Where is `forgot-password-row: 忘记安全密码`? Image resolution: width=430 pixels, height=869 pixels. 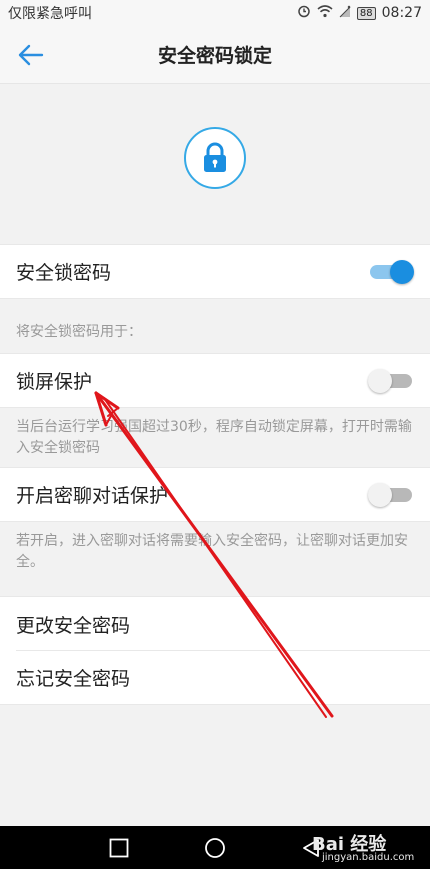
forgot-password-row: 忘记安全密码 is located at coordinates (215, 678).